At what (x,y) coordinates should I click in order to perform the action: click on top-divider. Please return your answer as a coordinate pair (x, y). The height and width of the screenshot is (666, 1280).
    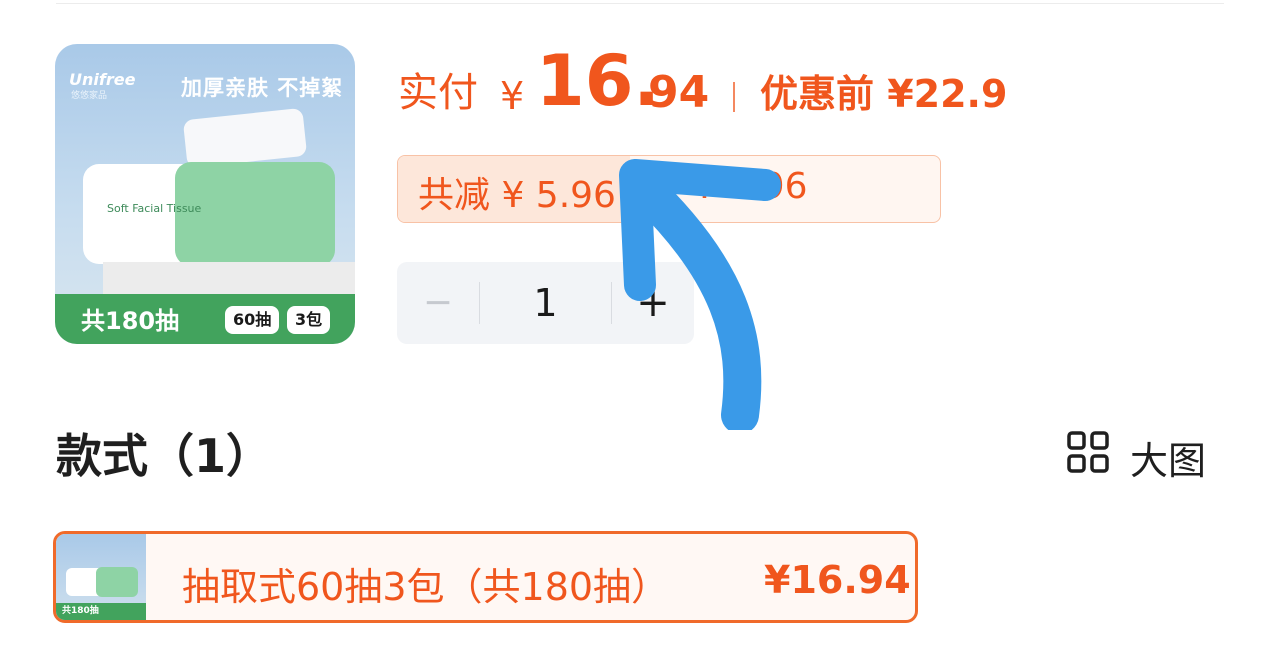
    Looking at the image, I should click on (640, 3).